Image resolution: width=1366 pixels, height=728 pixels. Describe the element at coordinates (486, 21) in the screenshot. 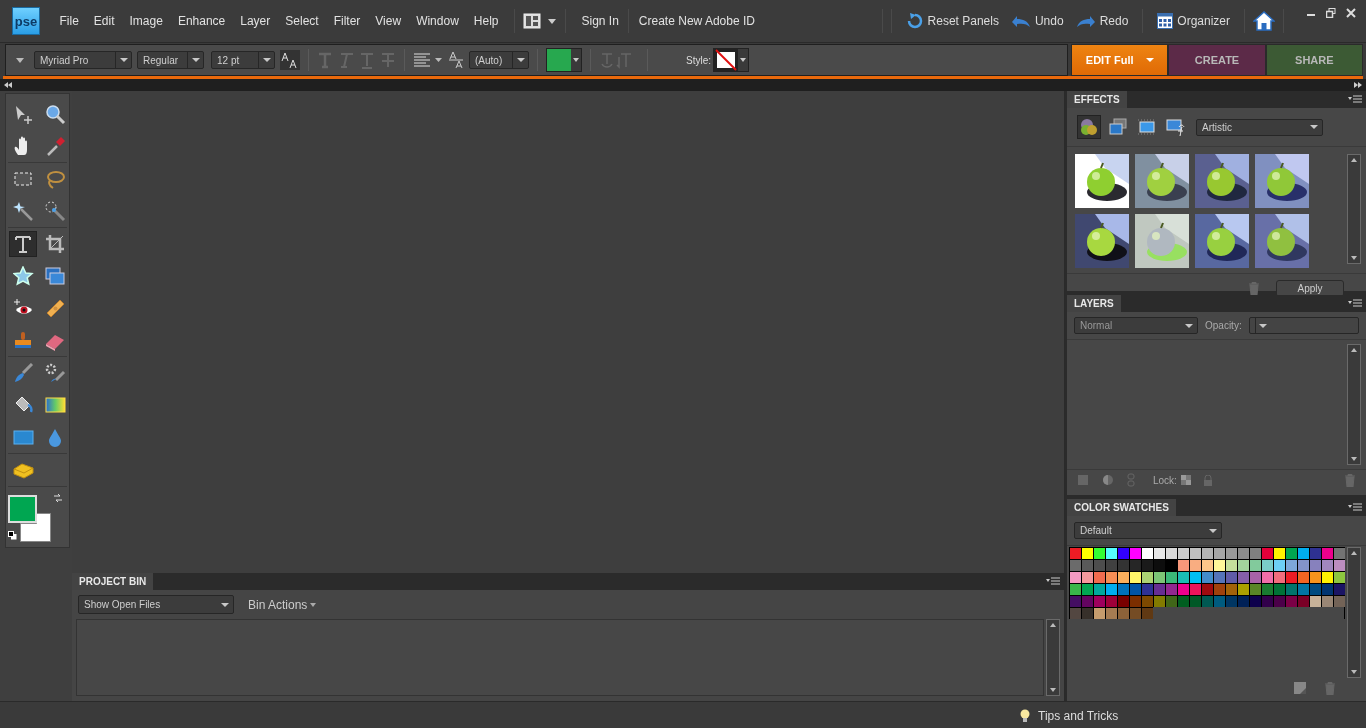

I see `menu-item: Help` at that location.